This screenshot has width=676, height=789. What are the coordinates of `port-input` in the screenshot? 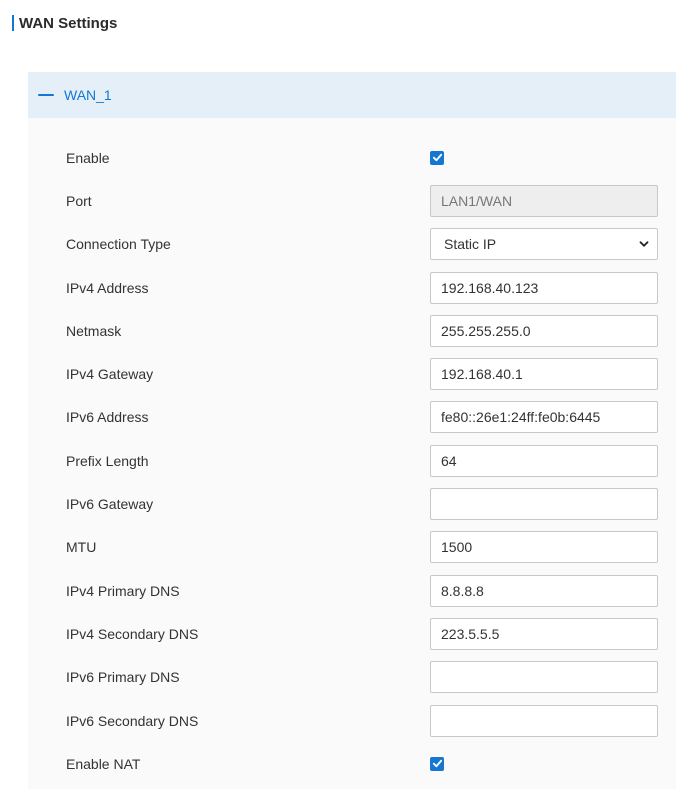 It's located at (544, 200).